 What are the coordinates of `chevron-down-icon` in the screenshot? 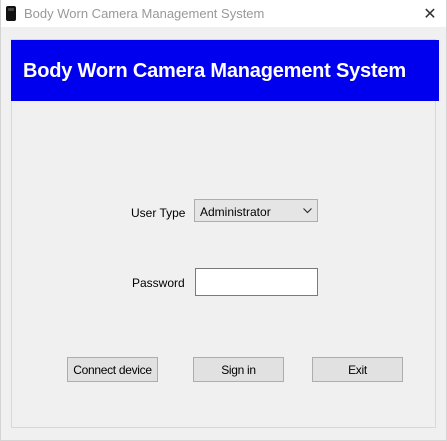 It's located at (307, 211).